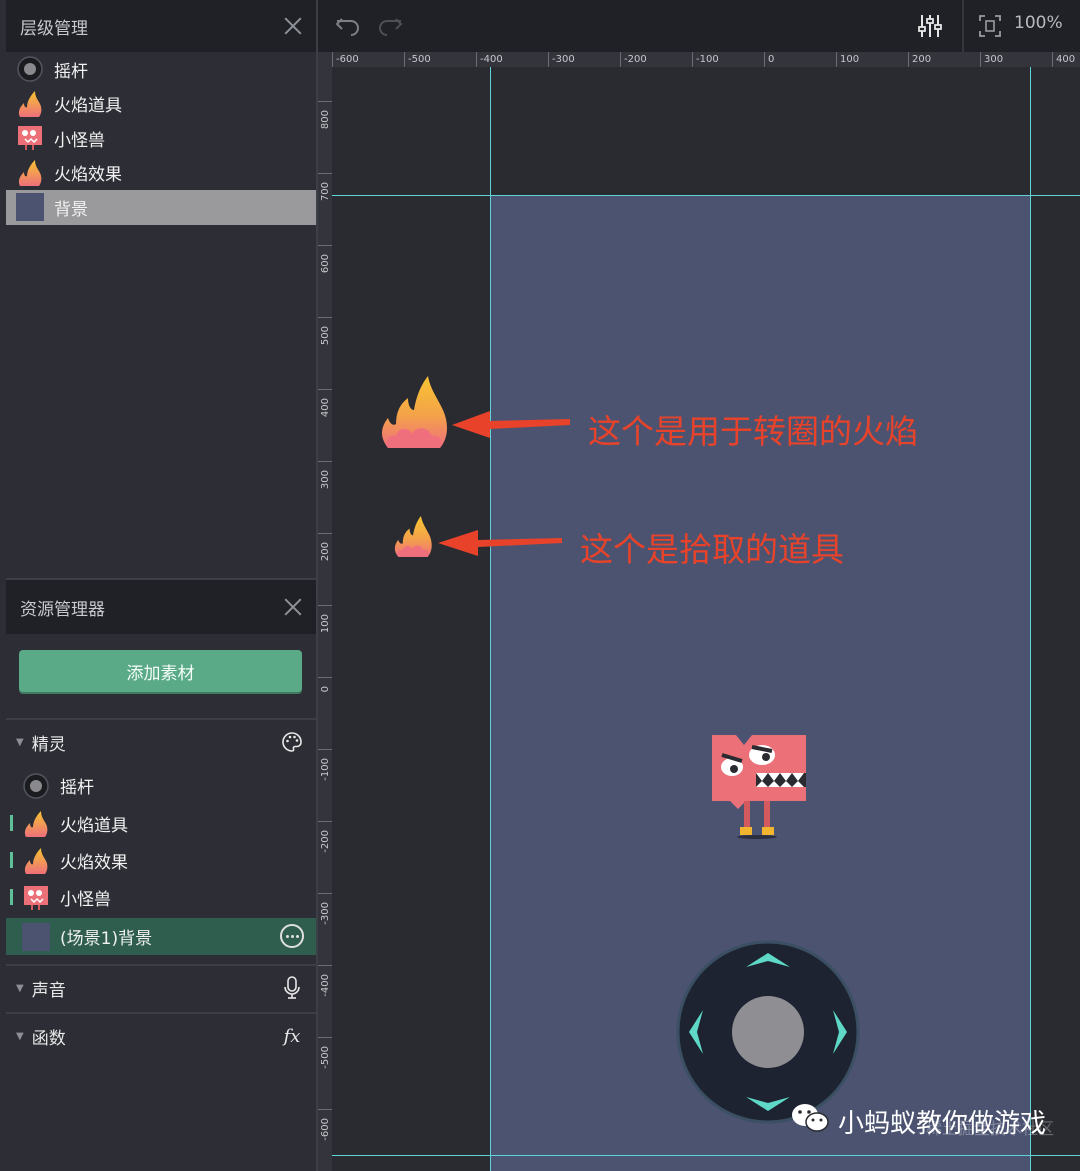 This screenshot has height=1171, width=1080. Describe the element at coordinates (325, 192) in the screenshot. I see `ruler-tick-label: 700` at that location.